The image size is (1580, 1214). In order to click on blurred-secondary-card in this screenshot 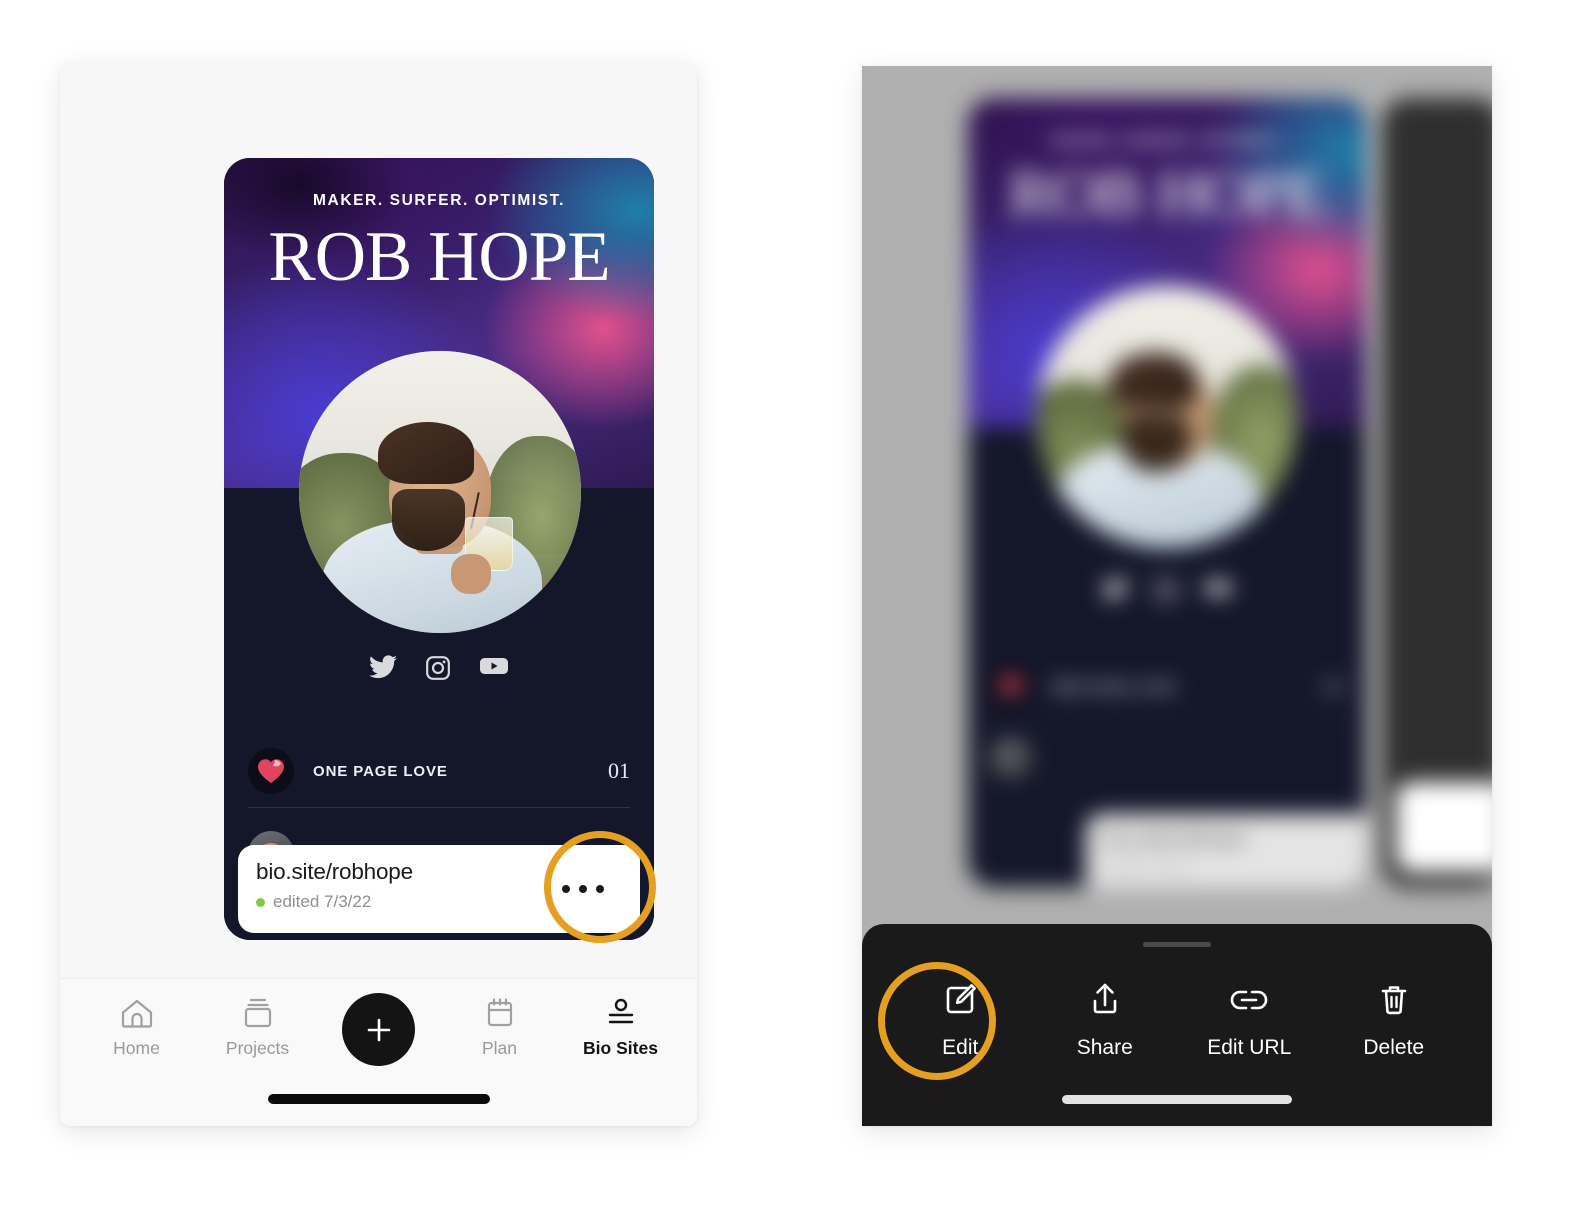, I will do `click(1437, 493)`.